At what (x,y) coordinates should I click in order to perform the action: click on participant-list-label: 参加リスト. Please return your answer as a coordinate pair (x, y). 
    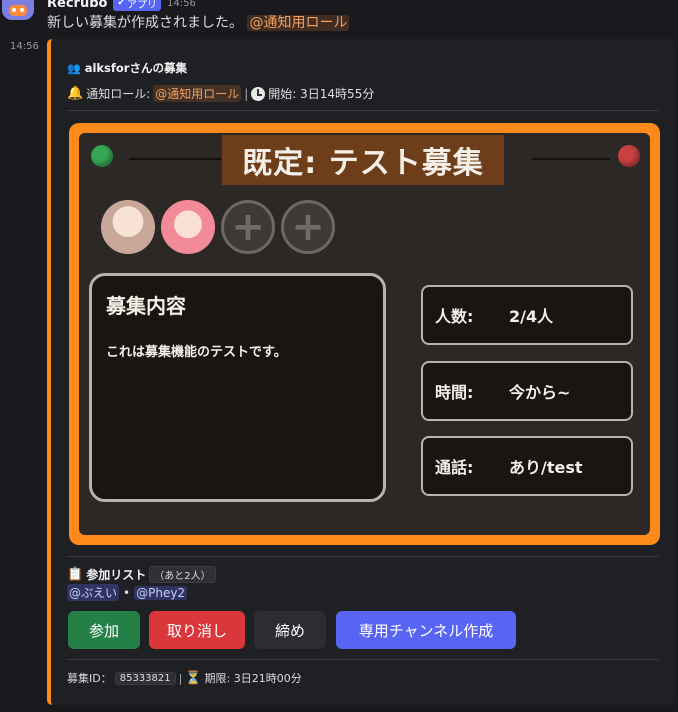
    Looking at the image, I should click on (116, 575).